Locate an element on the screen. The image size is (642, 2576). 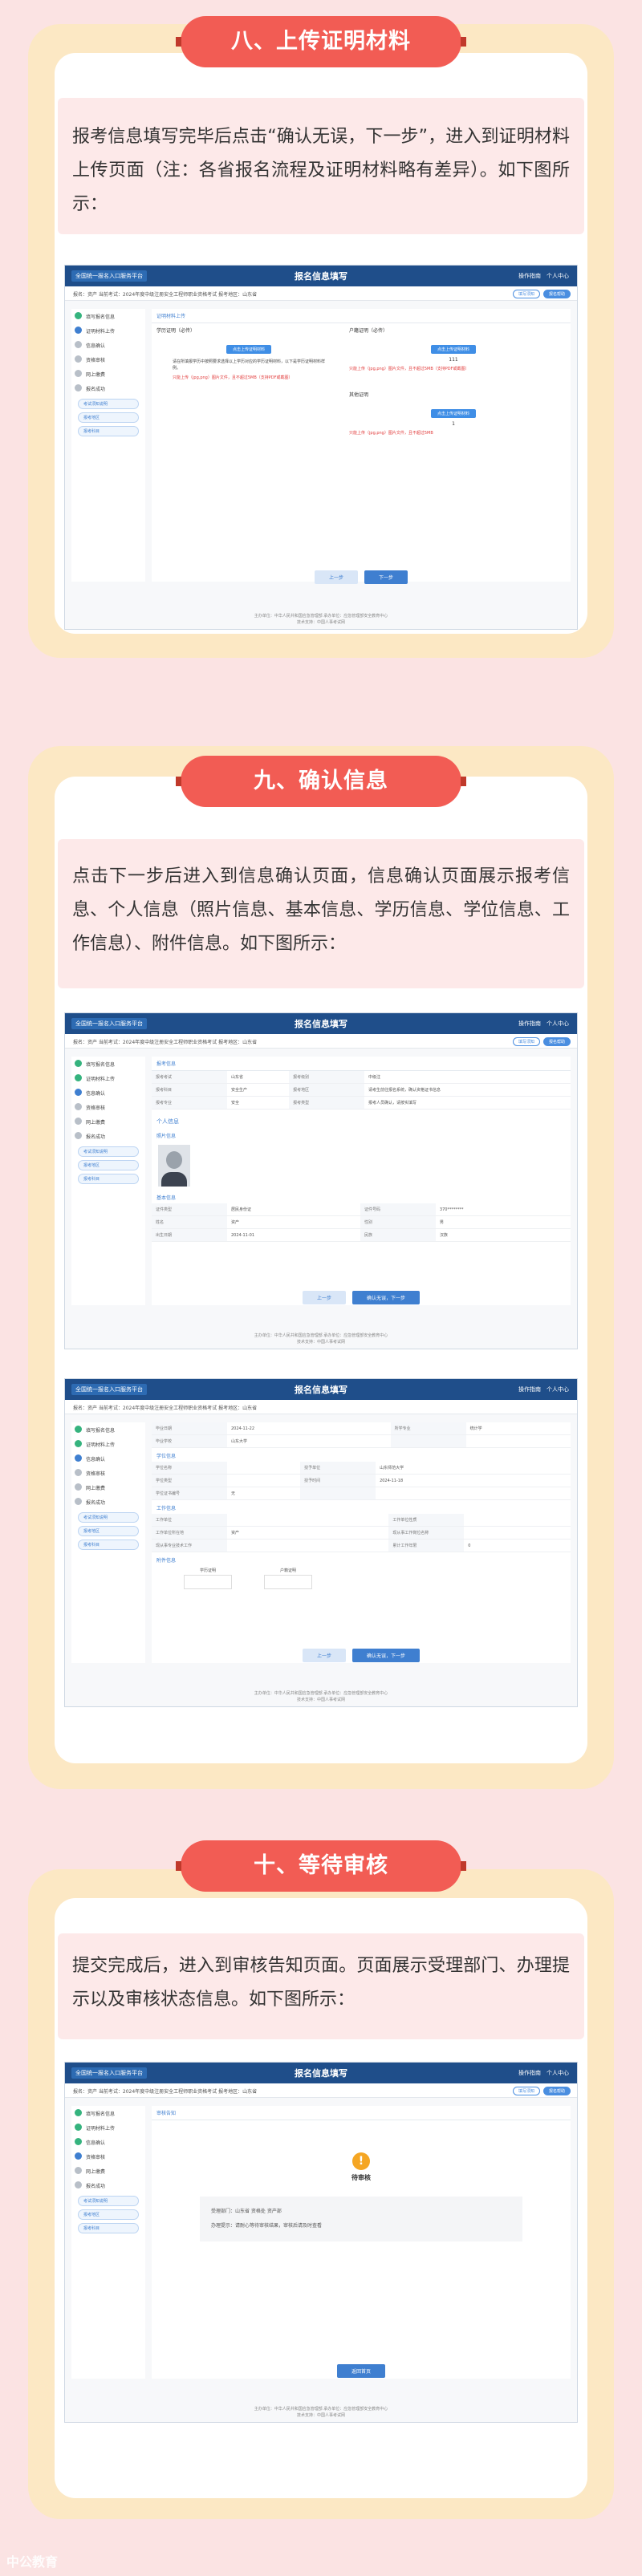
edu-upload-button: 点击上传证明材料 is located at coordinates (248, 349).